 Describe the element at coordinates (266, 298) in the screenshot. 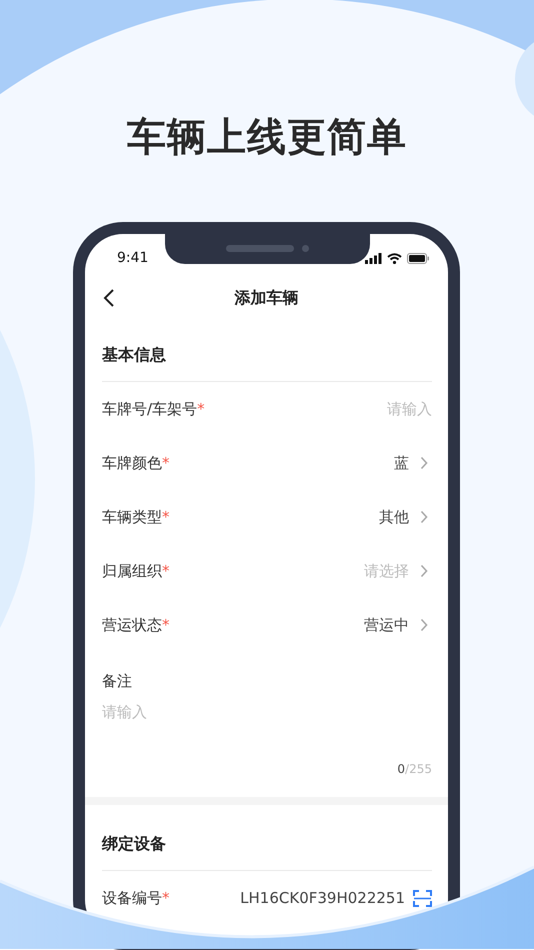

I see `page-title: 添加车辆` at that location.